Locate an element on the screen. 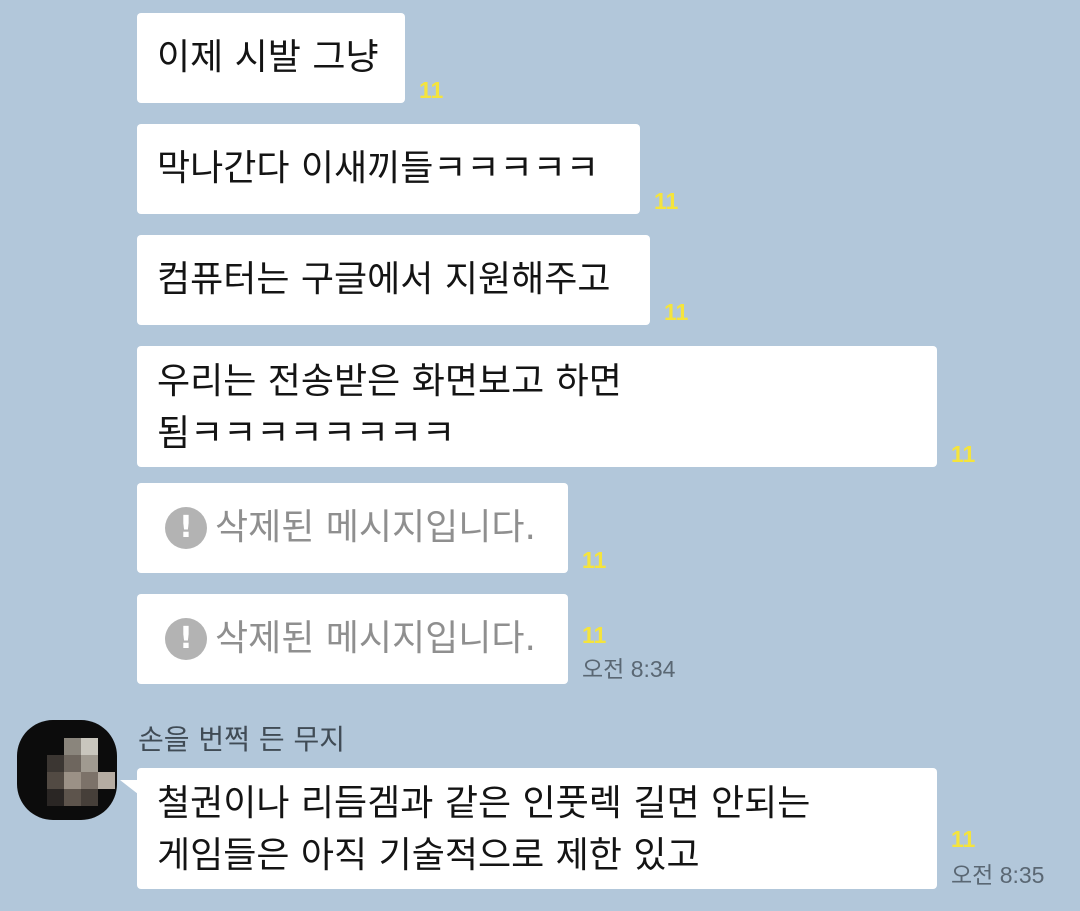 The image size is (1080, 911). message-text-line: 철권이나 리듬겜과 같은 인풋렉 길면 안되는 is located at coordinates (484, 803).